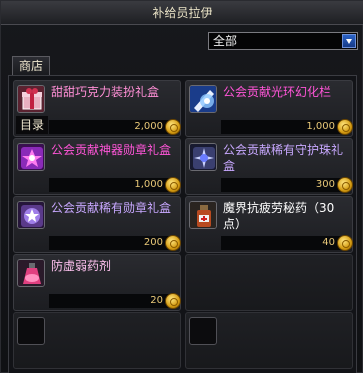 The image size is (363, 373). What do you see at coordinates (328, 242) in the screenshot?
I see `item-price: 40` at bounding box center [328, 242].